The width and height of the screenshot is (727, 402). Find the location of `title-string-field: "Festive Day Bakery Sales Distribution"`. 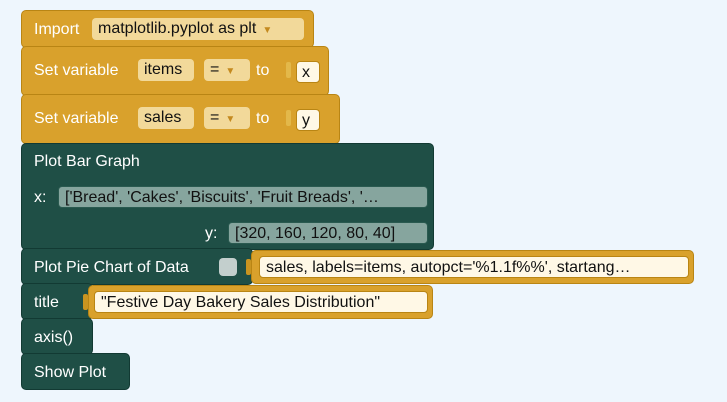

title-string-field: "Festive Day Bakery Sales Distribution" is located at coordinates (261, 302).